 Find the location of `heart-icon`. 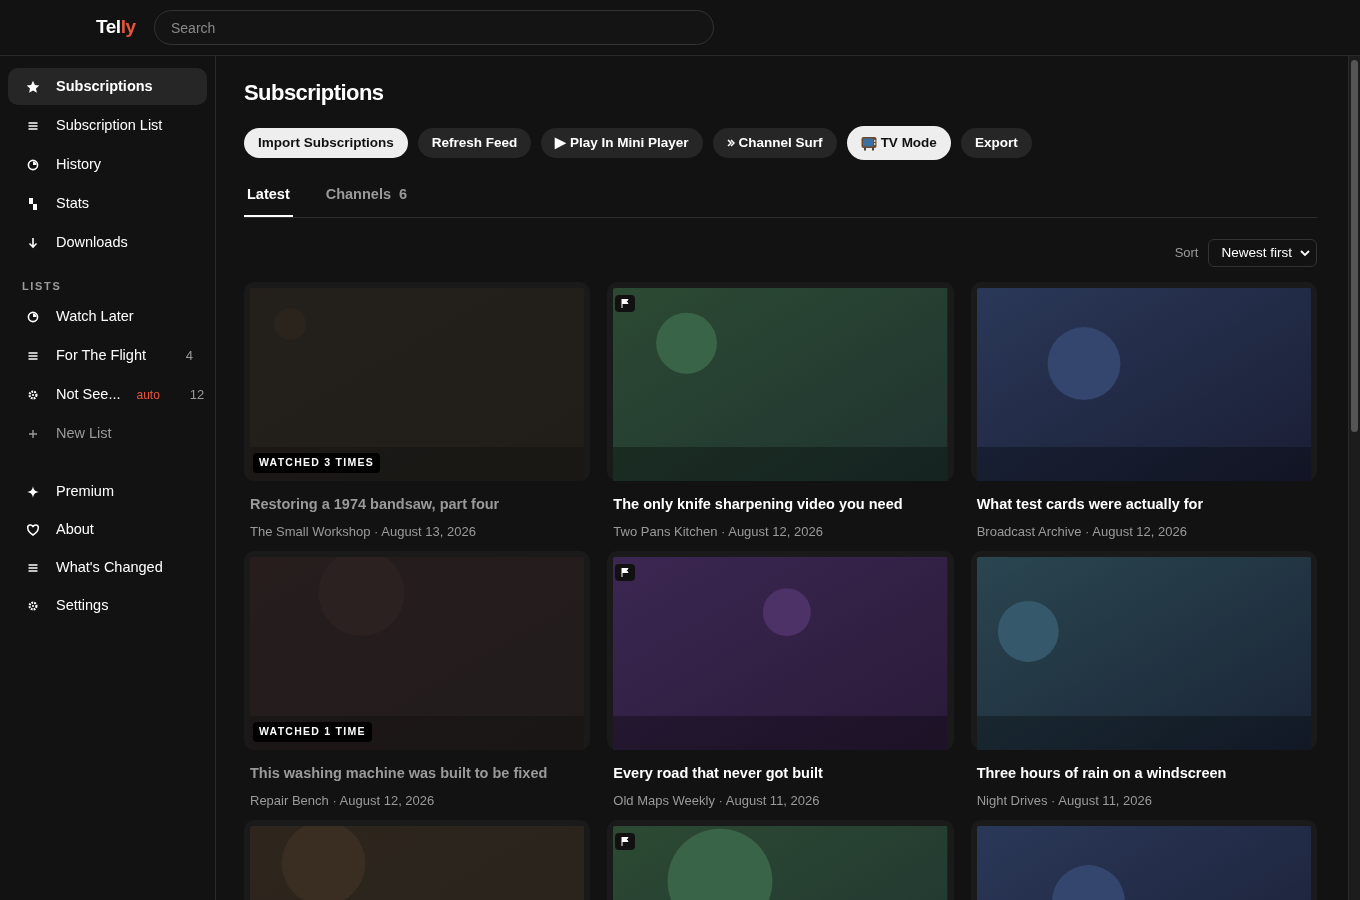

heart-icon is located at coordinates (33, 529).